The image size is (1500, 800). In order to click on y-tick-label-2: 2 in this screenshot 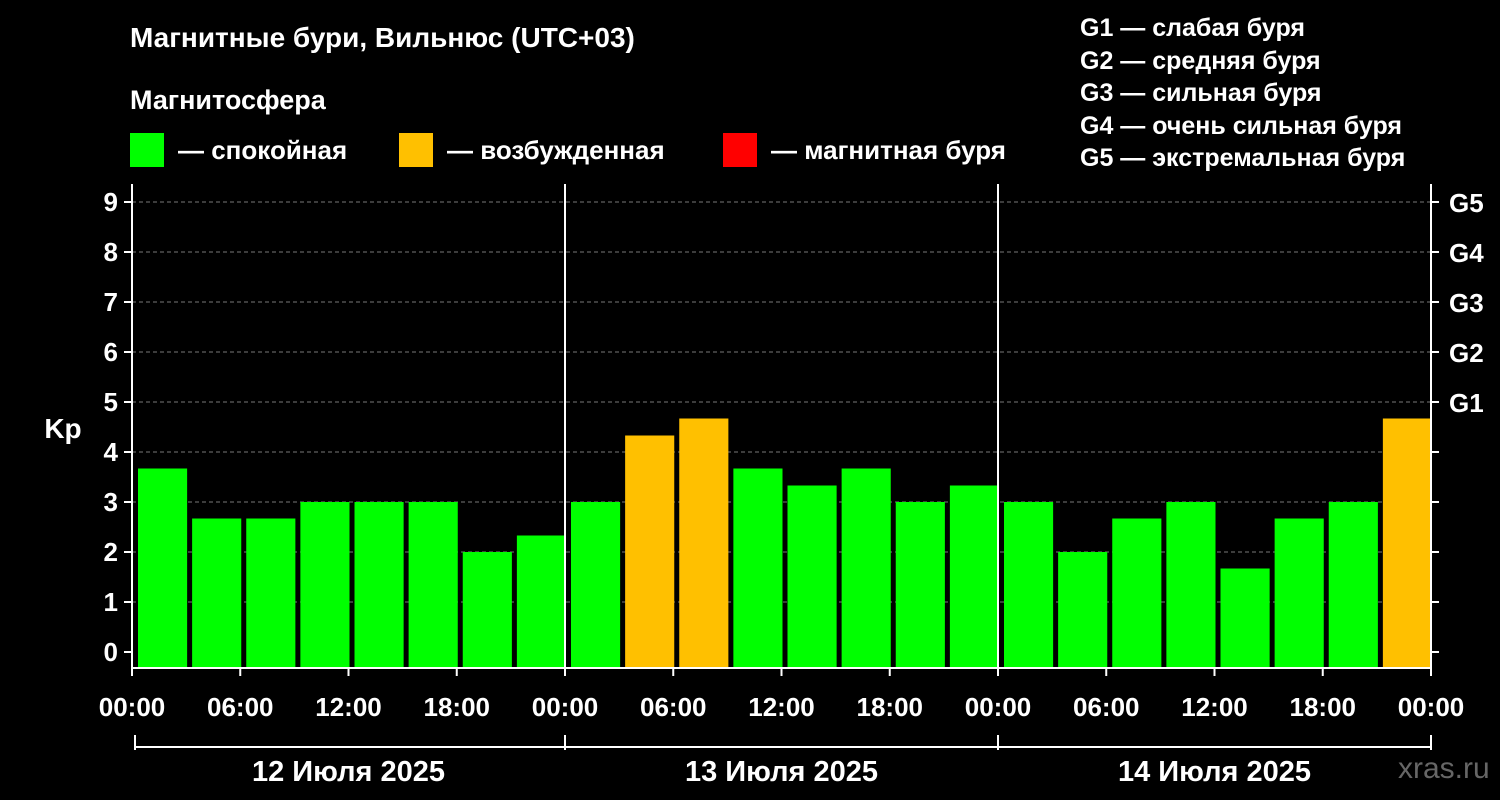, I will do `click(111, 552)`.